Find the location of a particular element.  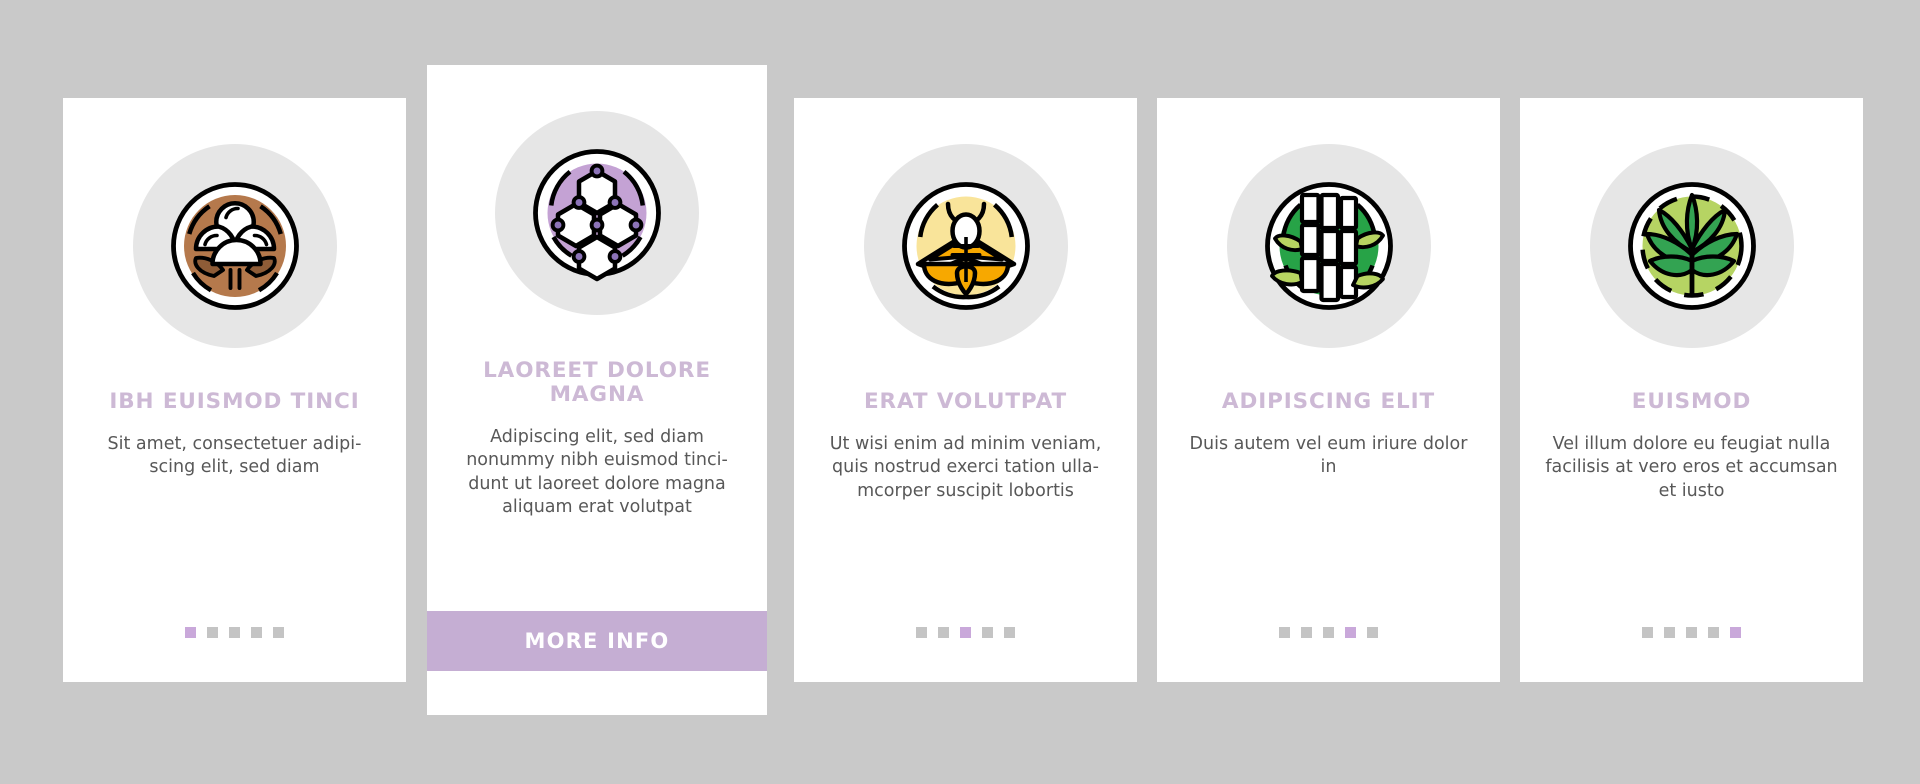

card-title-5: EUISMOD is located at coordinates (1691, 401).